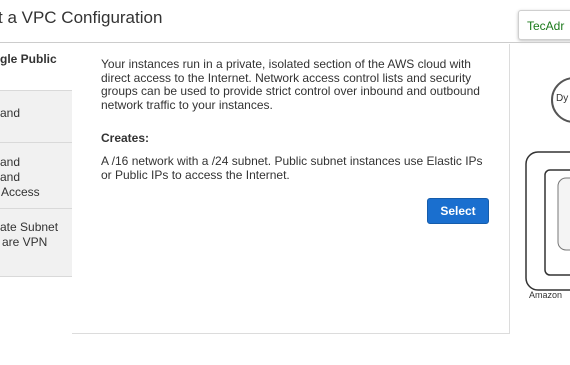 This screenshot has width=570, height=365. What do you see at coordinates (458, 211) in the screenshot?
I see `select-button: Select` at bounding box center [458, 211].